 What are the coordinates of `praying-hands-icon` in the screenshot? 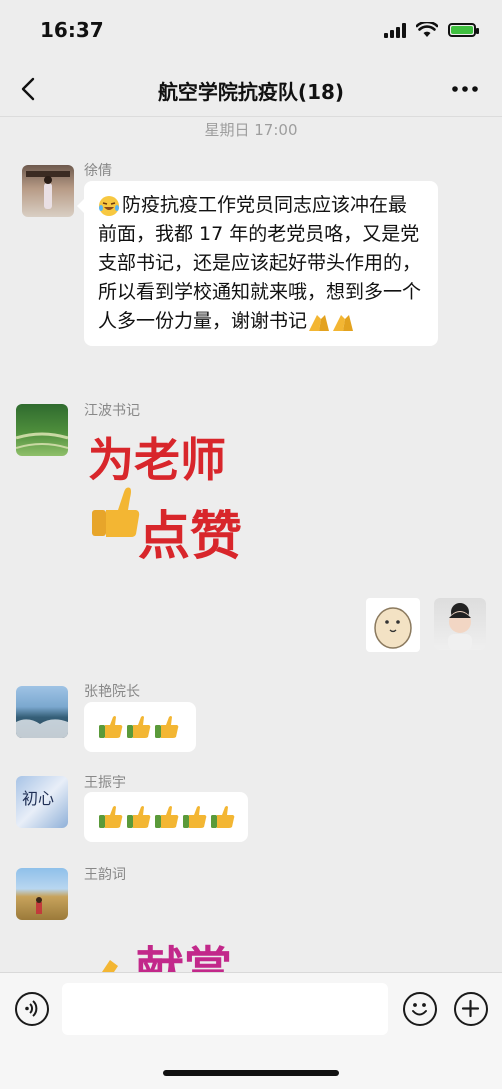 It's located at (331, 322).